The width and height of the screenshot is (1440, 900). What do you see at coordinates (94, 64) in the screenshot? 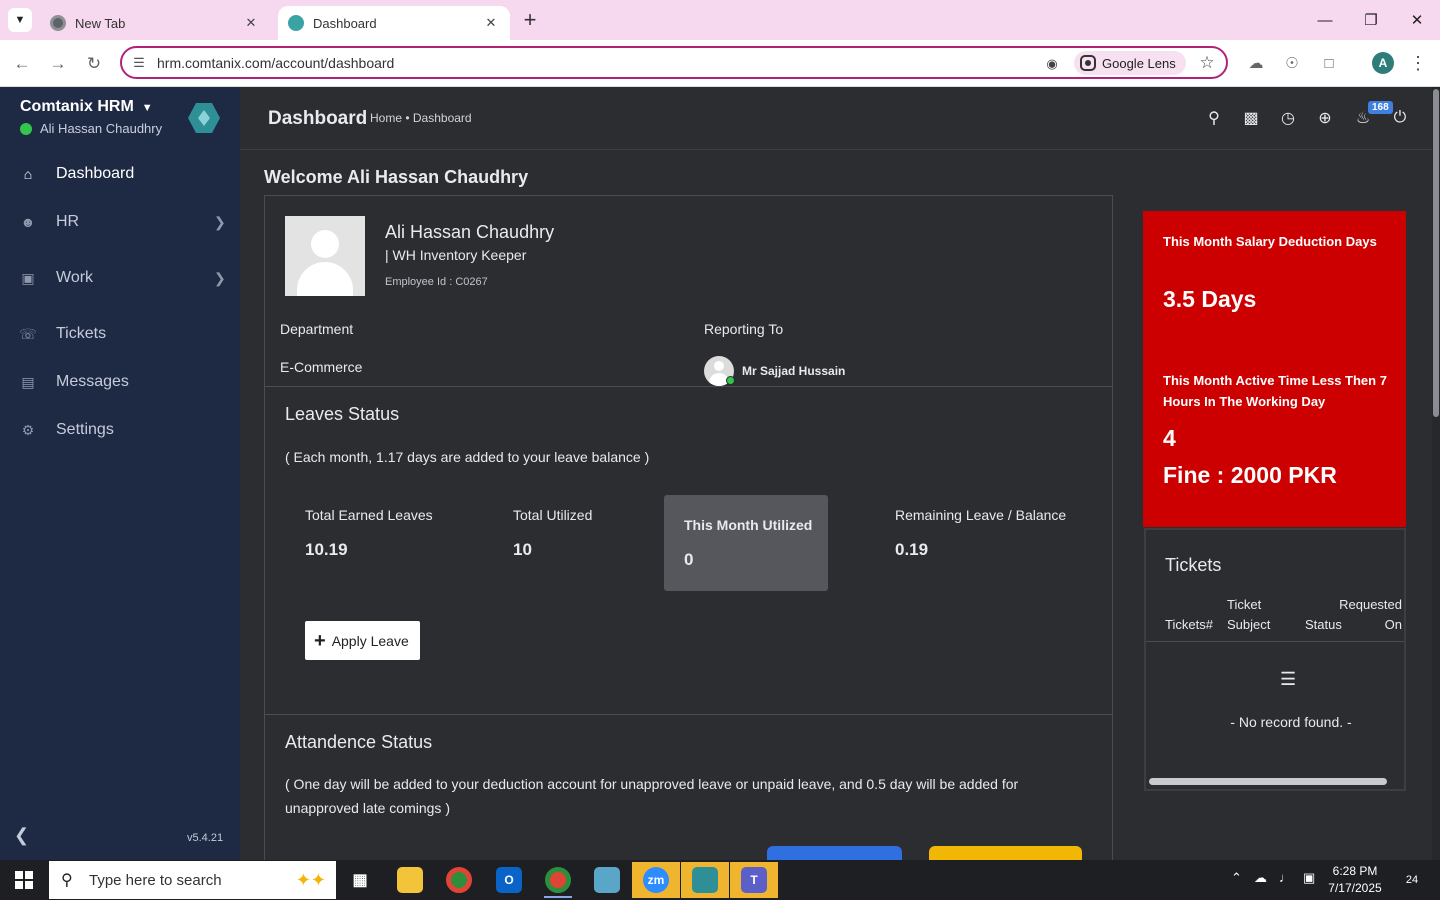
I see `reload-icon: ↻` at bounding box center [94, 64].